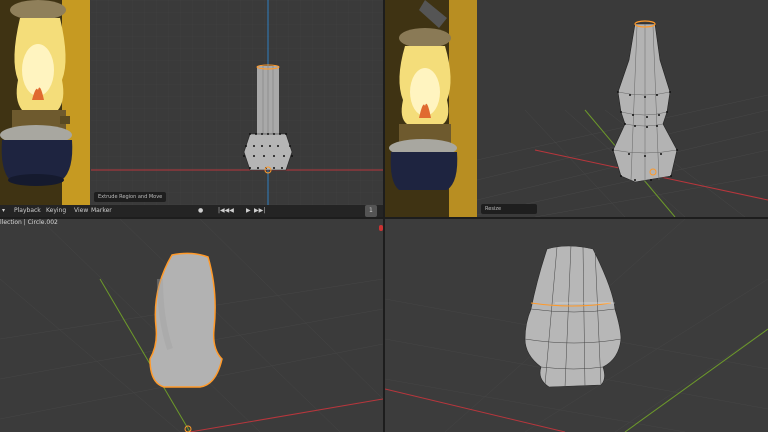 The width and height of the screenshot is (768, 432). I want to click on area-divider-vertical, so click(384, 216).